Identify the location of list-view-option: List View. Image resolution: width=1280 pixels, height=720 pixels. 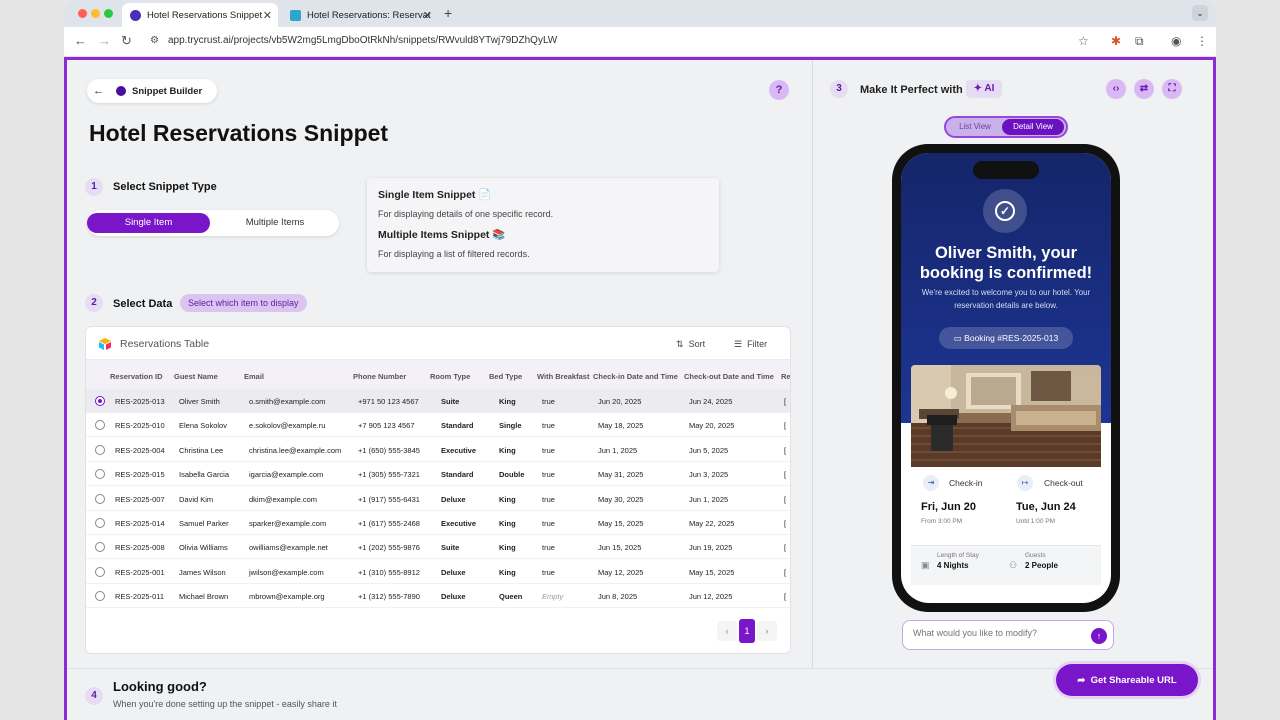
(975, 127).